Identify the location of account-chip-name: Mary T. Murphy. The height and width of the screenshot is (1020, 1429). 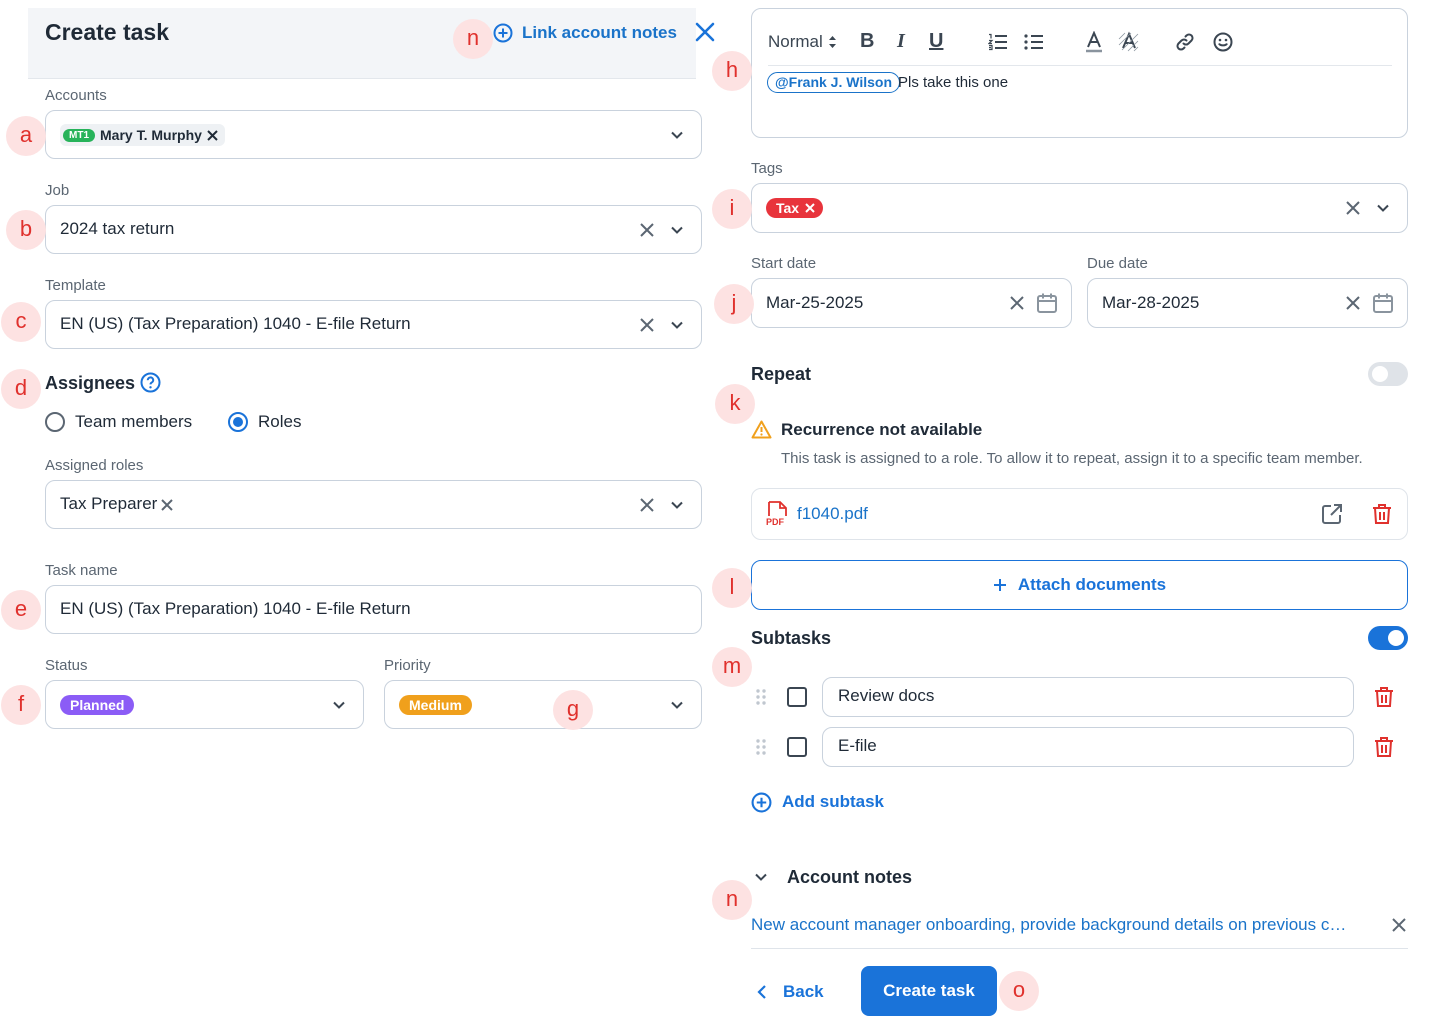
(151, 135).